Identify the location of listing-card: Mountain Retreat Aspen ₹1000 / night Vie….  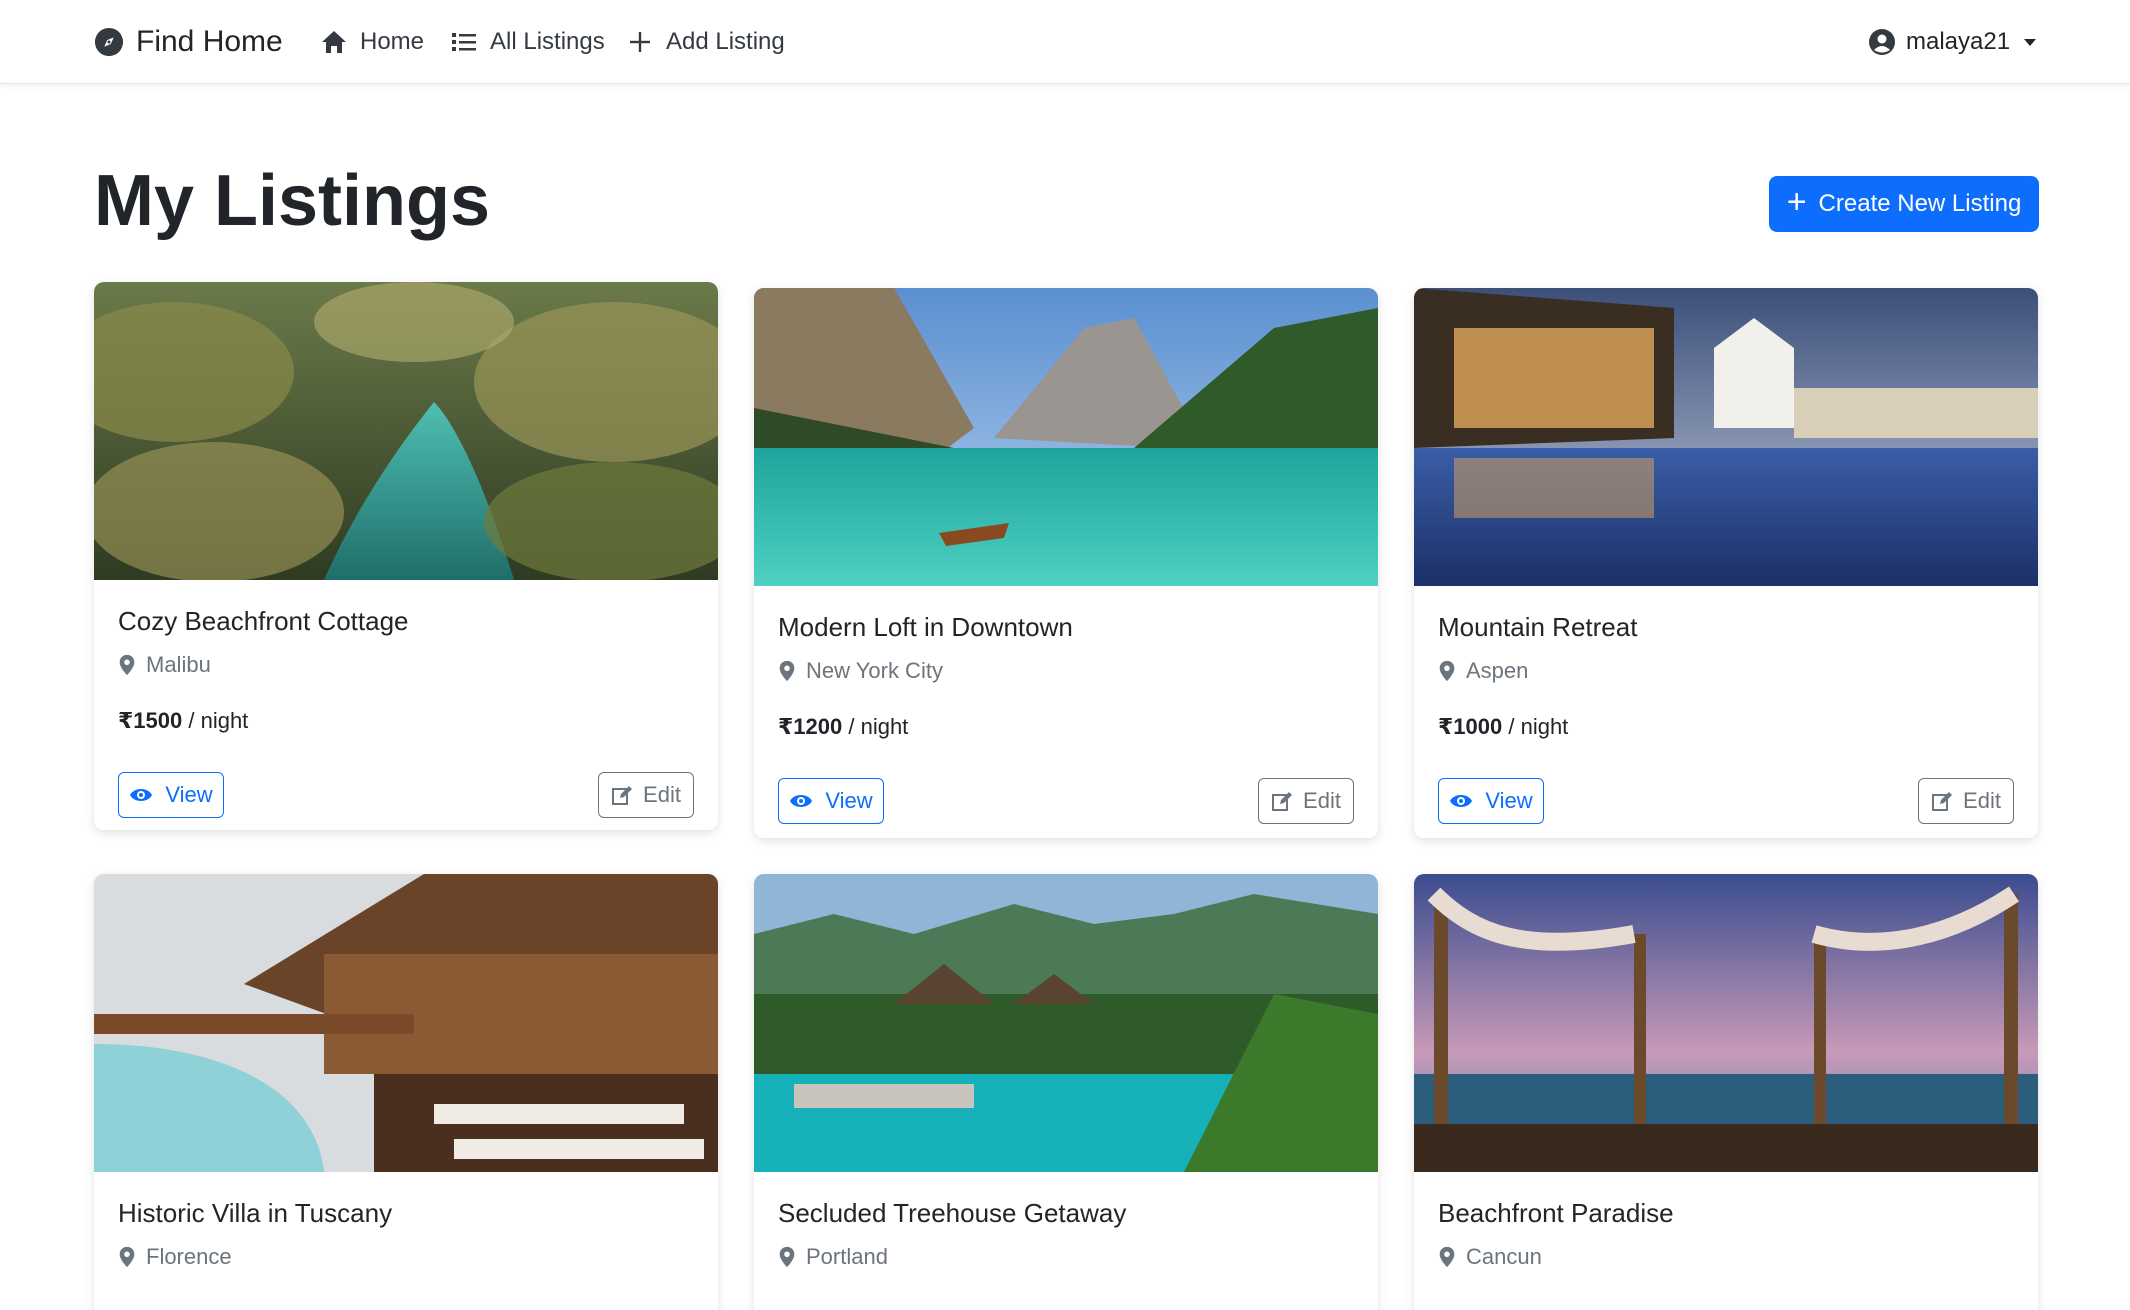
(1726, 563).